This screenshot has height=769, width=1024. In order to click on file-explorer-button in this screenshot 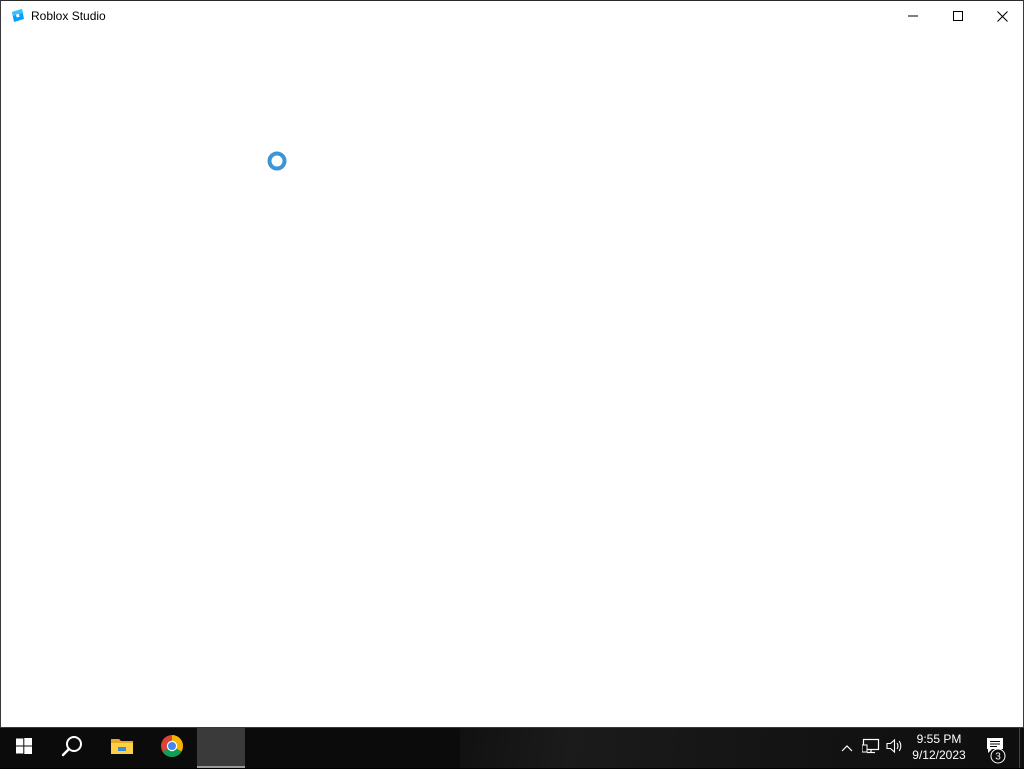, I will do `click(122, 748)`.